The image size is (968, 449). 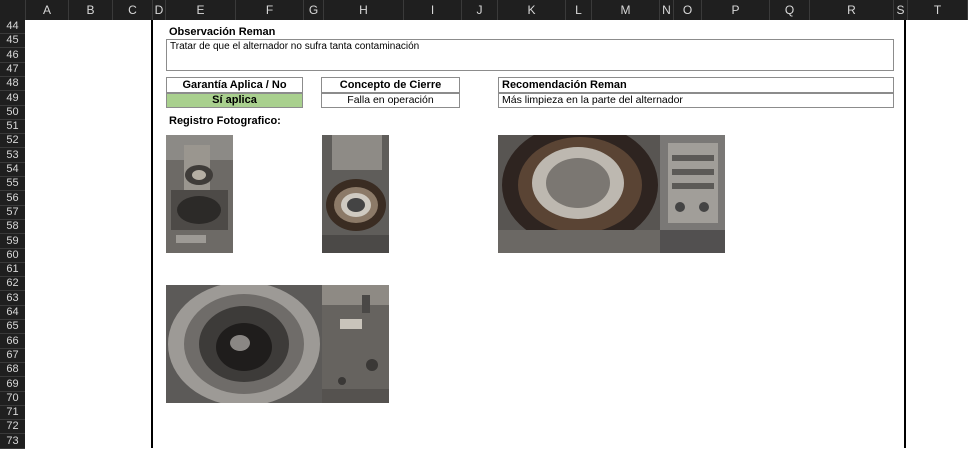 I want to click on photo-stator-closeup-image, so click(x=579, y=194).